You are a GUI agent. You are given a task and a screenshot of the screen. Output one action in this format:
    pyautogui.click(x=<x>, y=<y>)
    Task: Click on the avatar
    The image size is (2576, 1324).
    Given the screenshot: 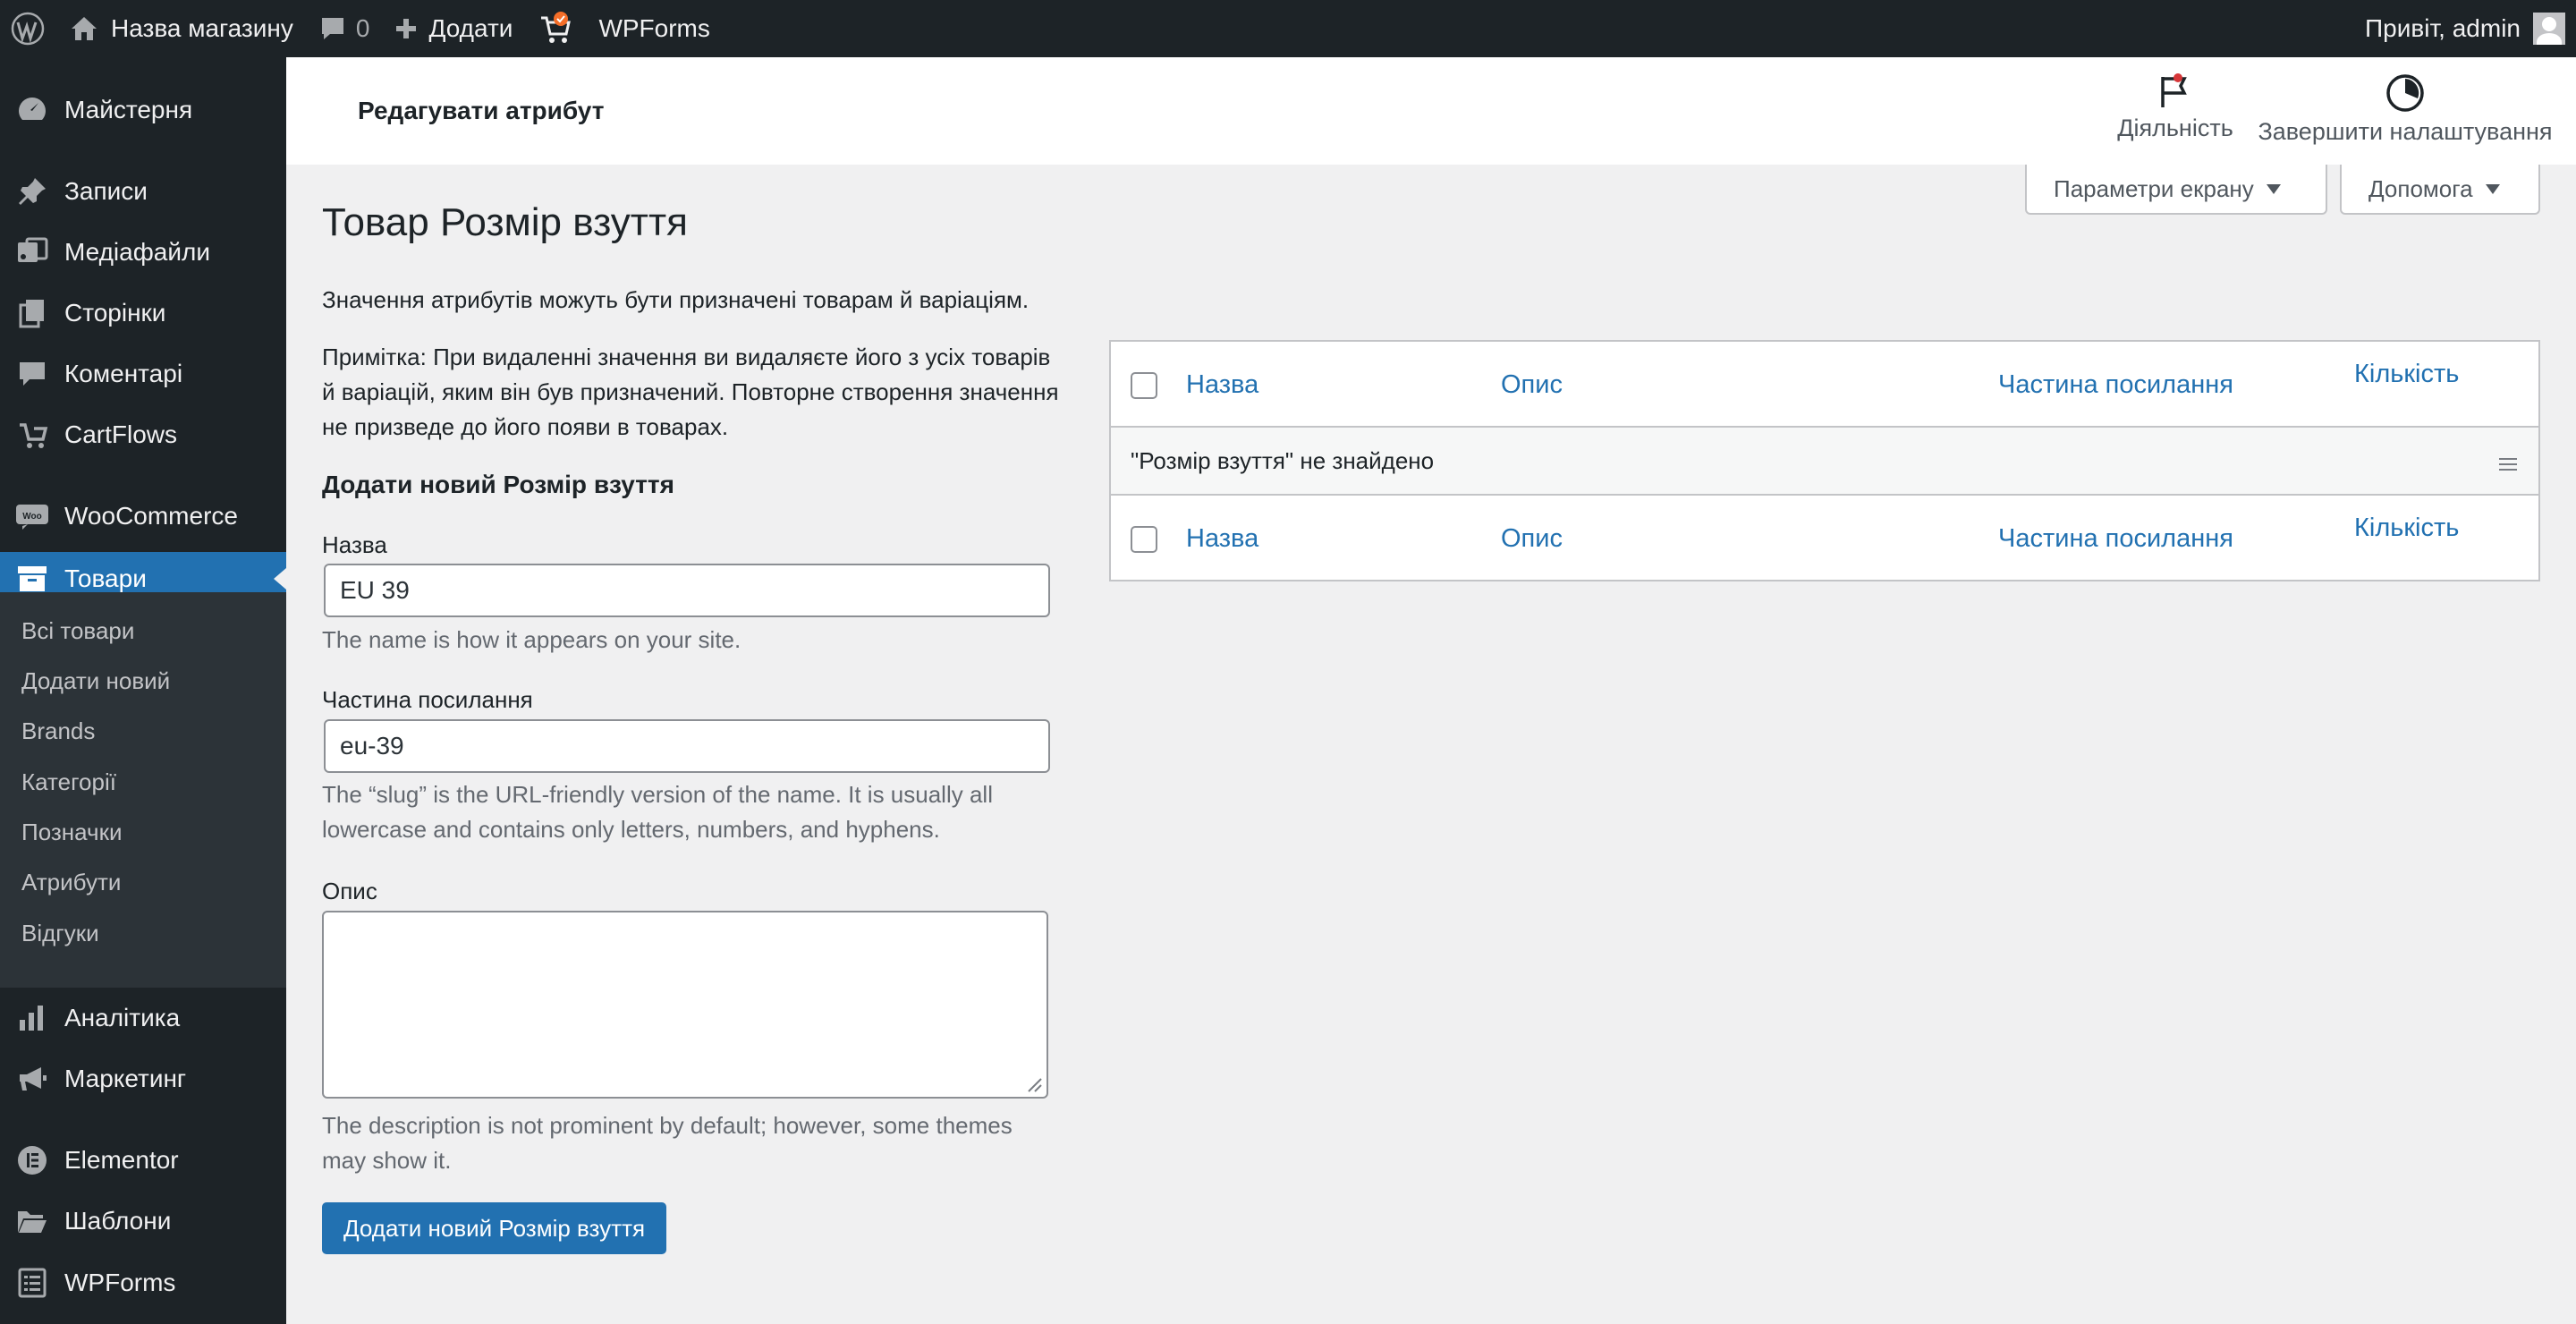 What is the action you would take?
    pyautogui.click(x=2549, y=29)
    